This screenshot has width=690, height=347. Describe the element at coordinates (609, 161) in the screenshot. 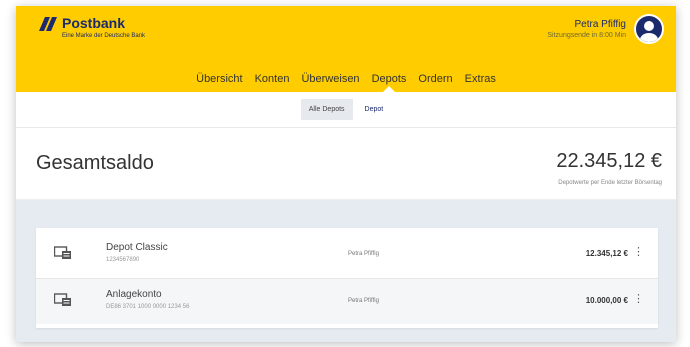

I see `total-balance-amount: 22.345,12 €` at that location.